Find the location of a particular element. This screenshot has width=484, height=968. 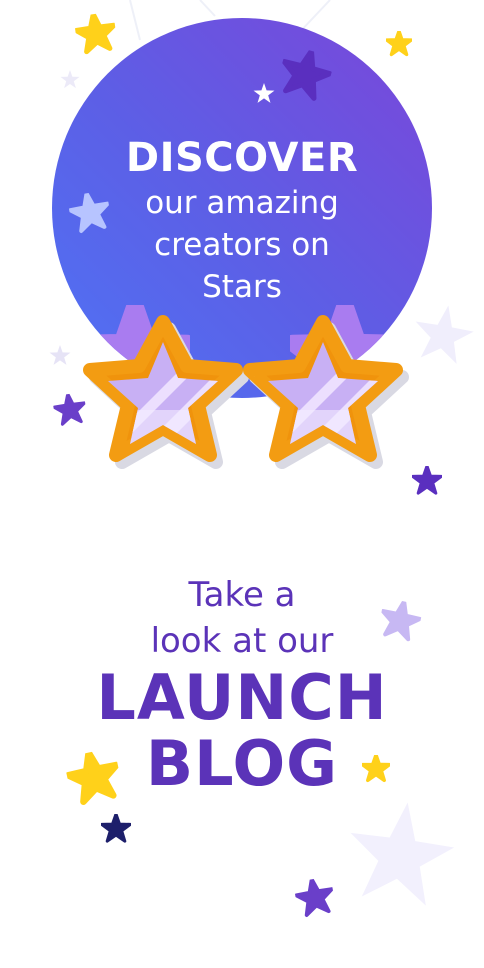

star-glasses-icon is located at coordinates (246, 392).